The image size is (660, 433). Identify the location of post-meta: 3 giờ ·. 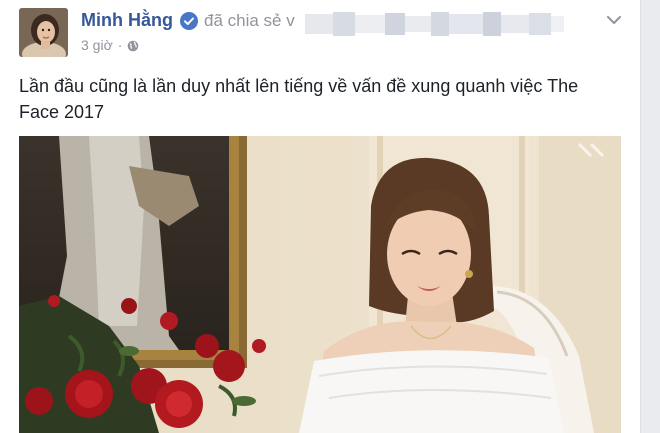
(110, 45).